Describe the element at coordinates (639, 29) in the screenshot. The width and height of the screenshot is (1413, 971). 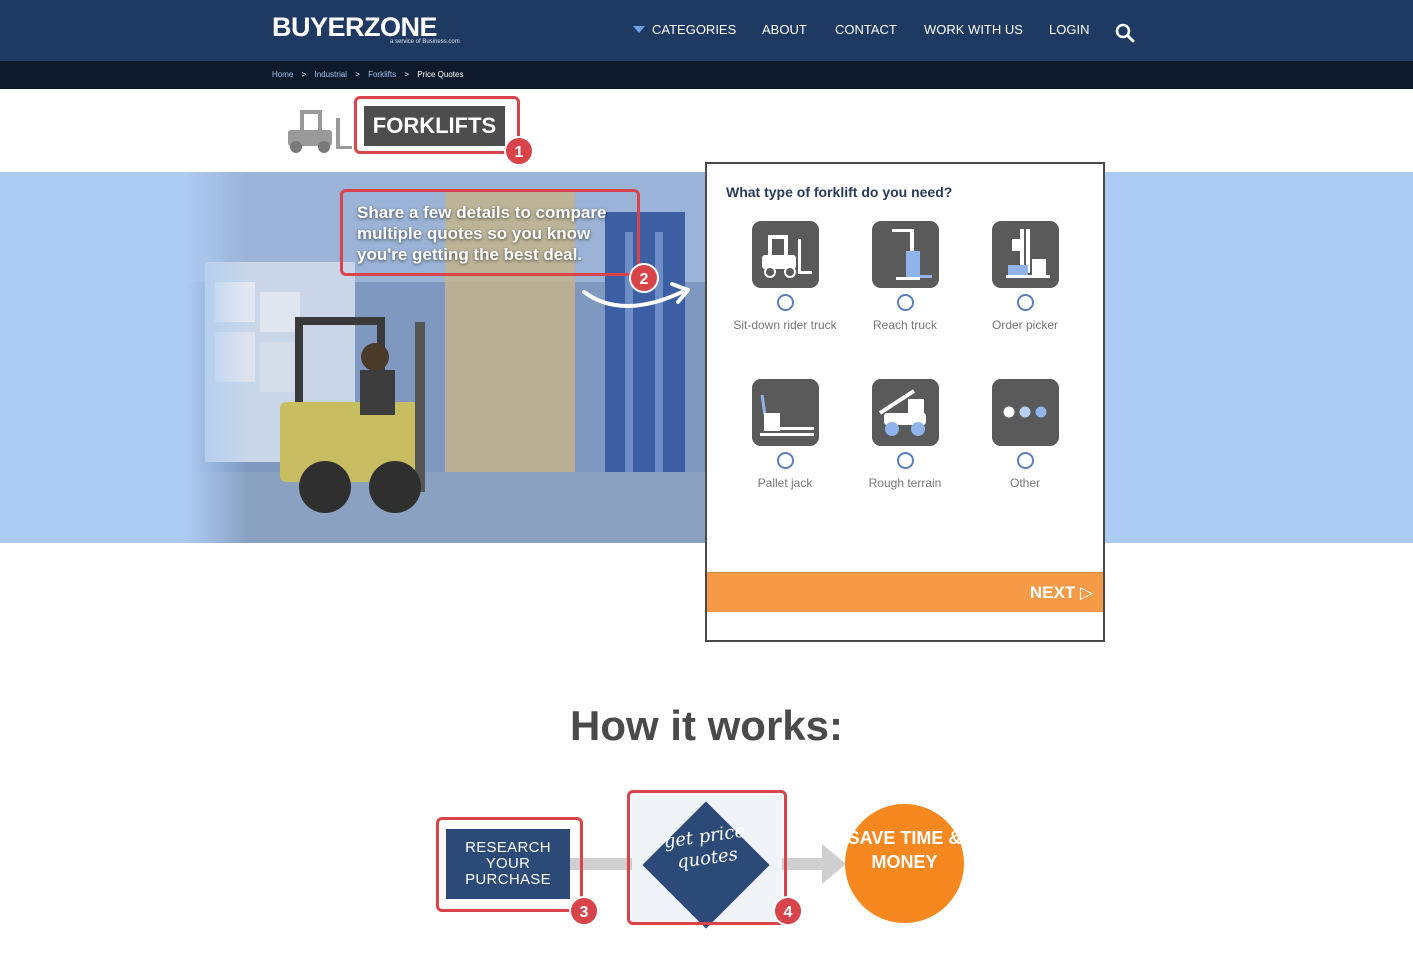
I see `caret-down-icon` at that location.